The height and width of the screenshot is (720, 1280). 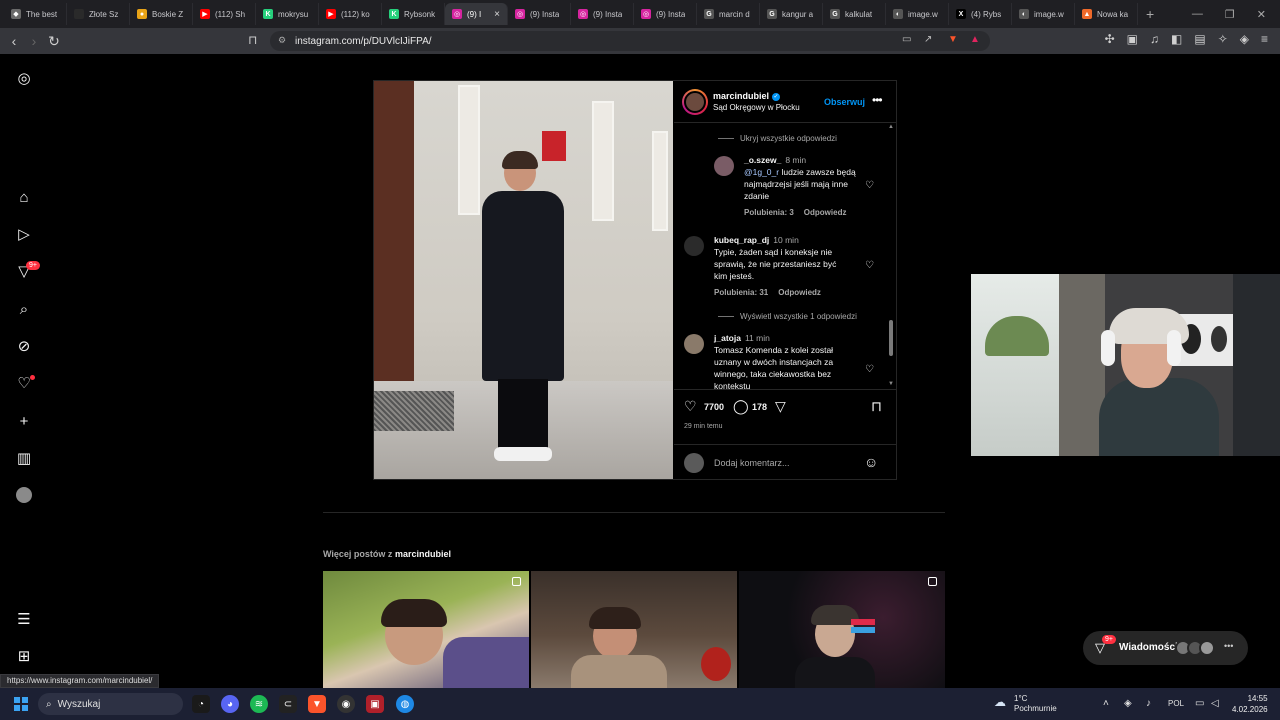 What do you see at coordinates (98, 14) in the screenshot?
I see `browser-tab: Złote Sz` at bounding box center [98, 14].